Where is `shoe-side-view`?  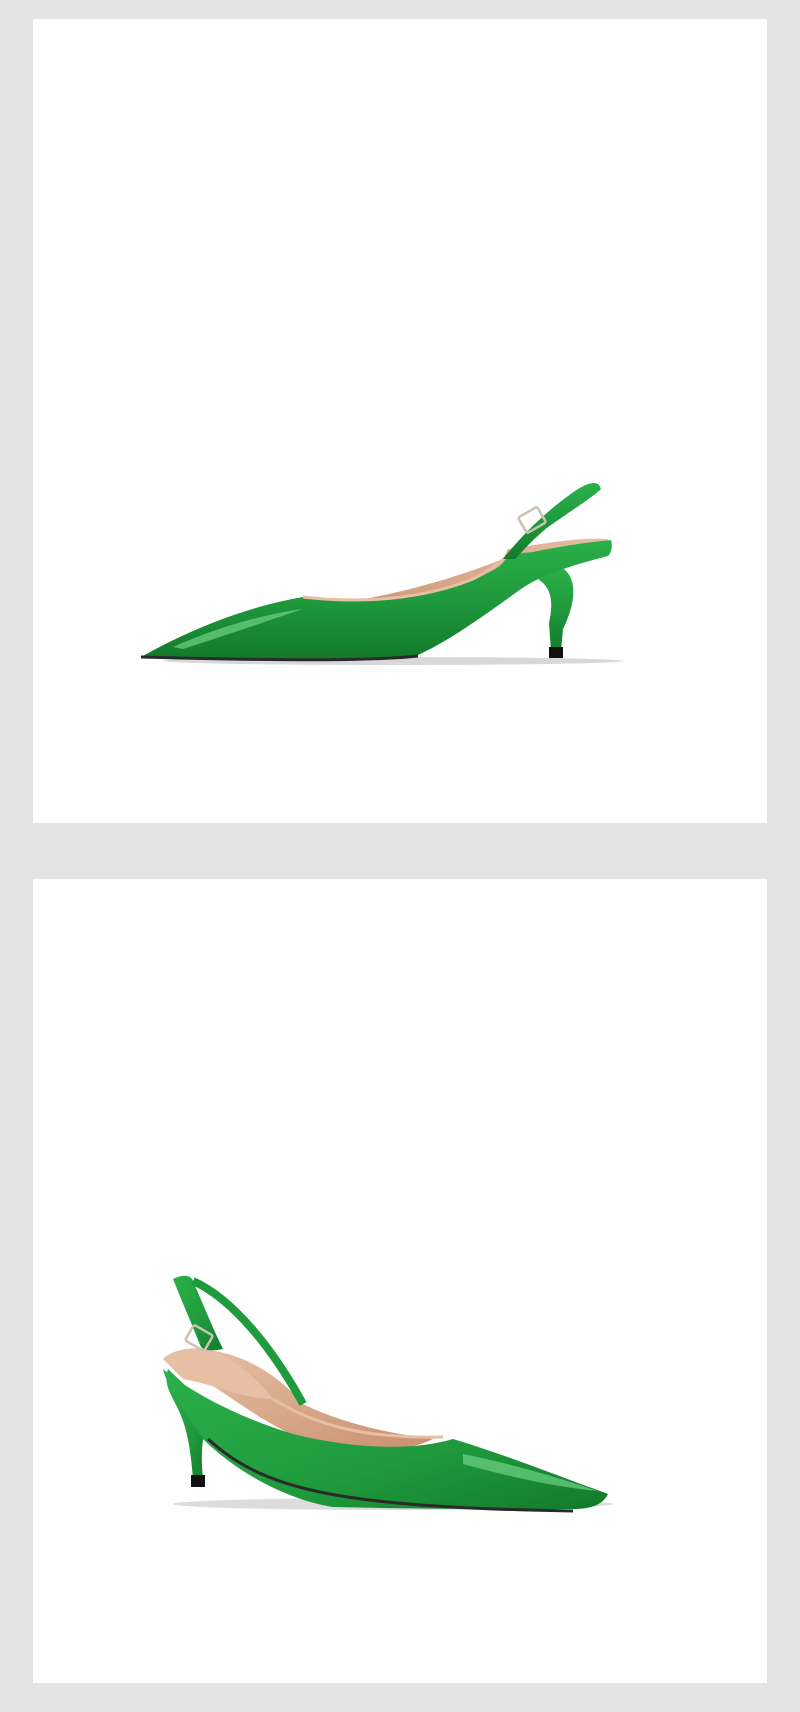
shoe-side-view is located at coordinates (381, 574).